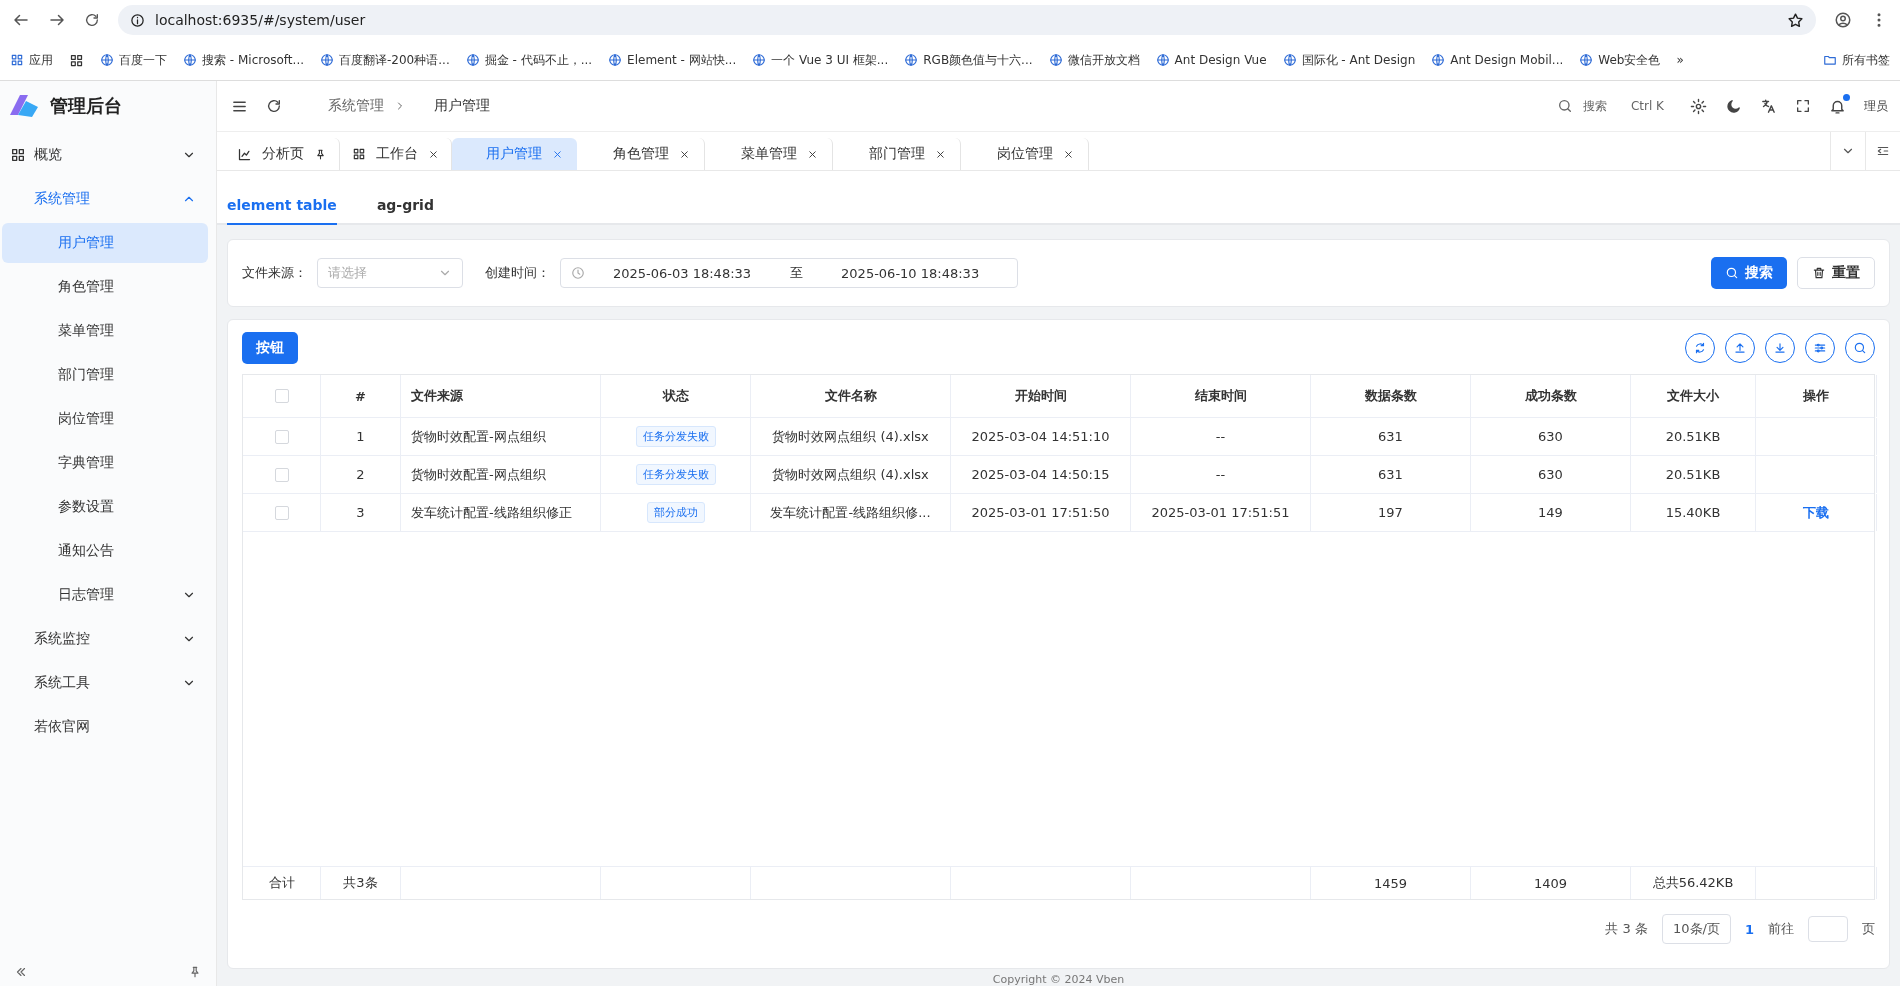  I want to click on sidebar-menu-item: 系统管理, so click(105, 199).